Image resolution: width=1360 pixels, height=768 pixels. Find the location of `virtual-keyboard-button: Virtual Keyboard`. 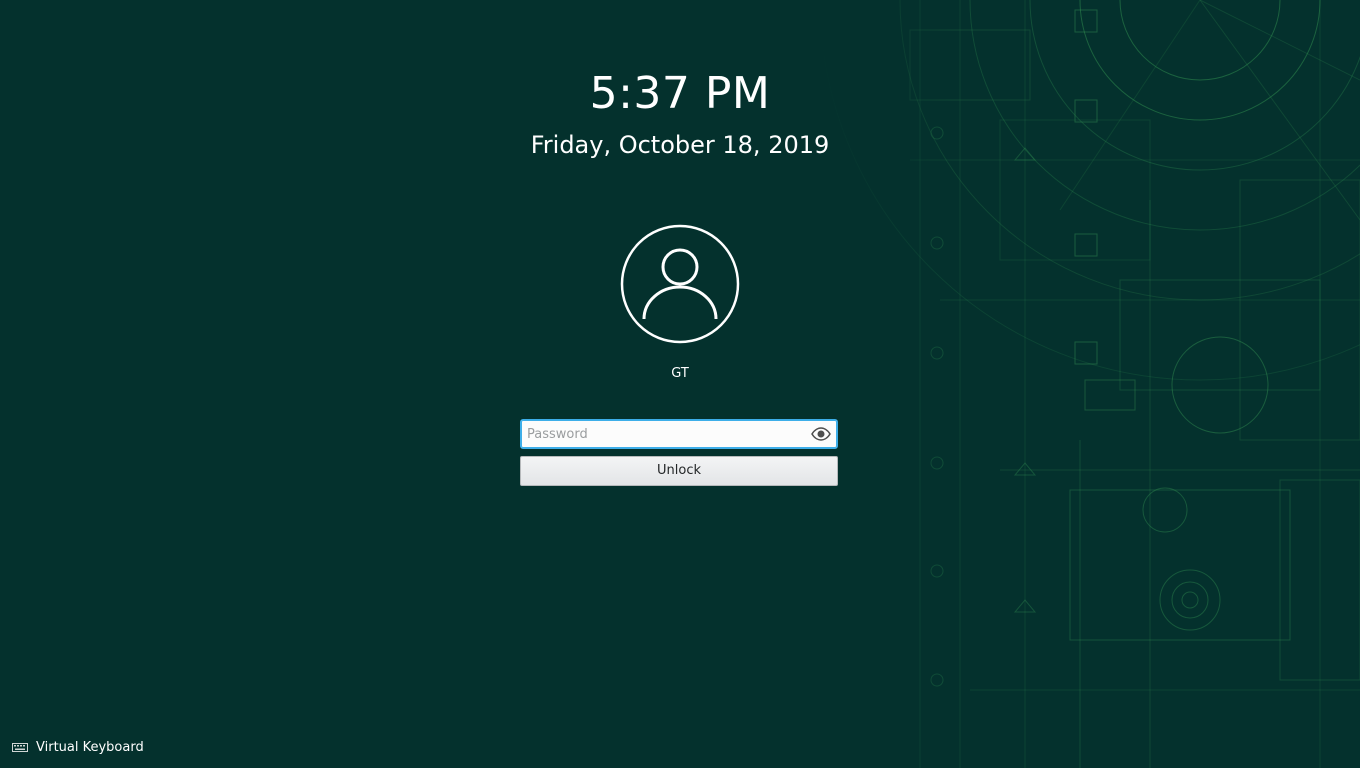

virtual-keyboard-button: Virtual Keyboard is located at coordinates (78, 747).